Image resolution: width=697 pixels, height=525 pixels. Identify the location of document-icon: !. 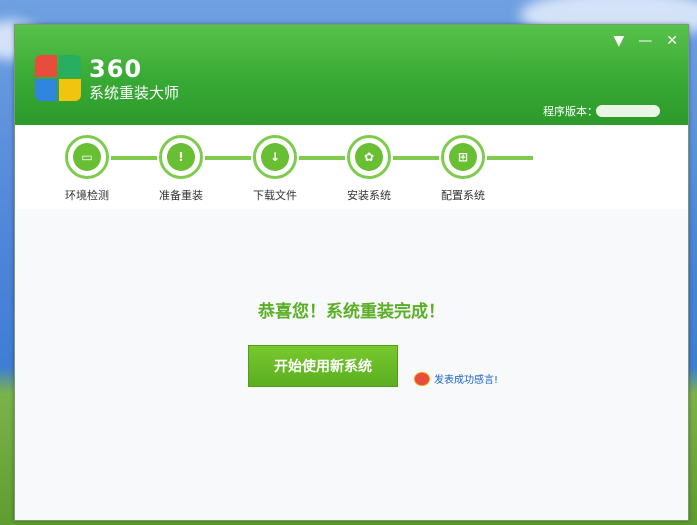
(181, 157).